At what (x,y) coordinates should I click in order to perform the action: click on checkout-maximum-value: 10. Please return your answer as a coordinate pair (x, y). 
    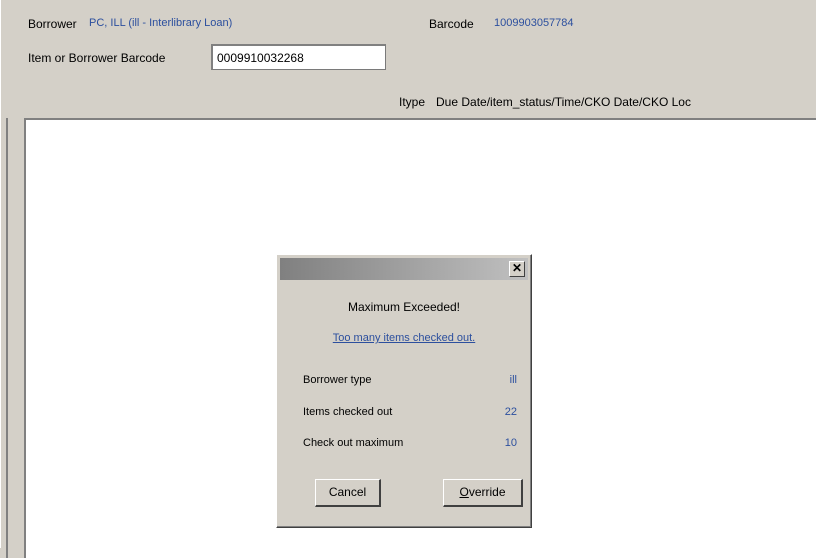
    Looking at the image, I should click on (510, 443).